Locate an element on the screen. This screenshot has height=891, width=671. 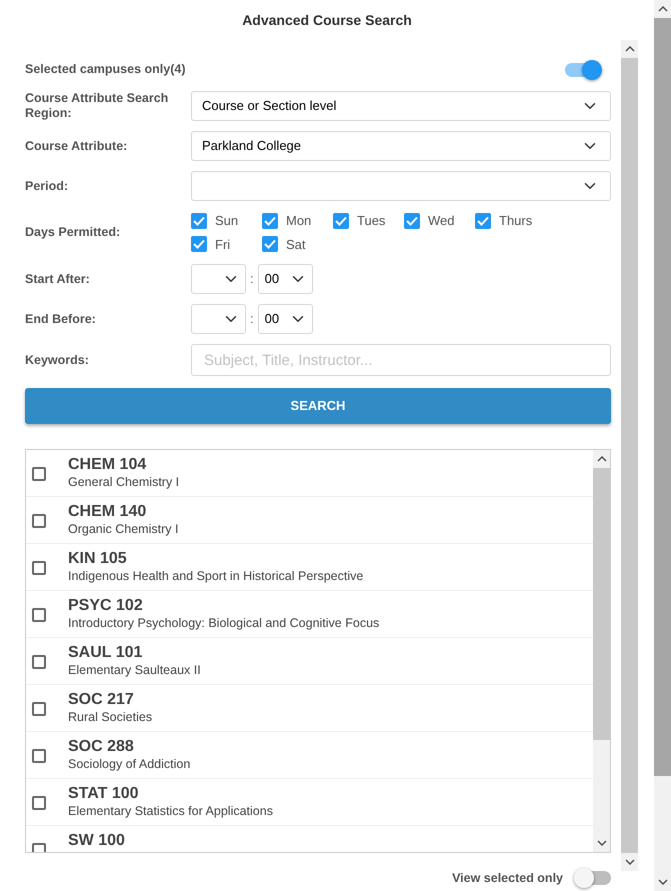
checkbox-label: Wed is located at coordinates (441, 221).